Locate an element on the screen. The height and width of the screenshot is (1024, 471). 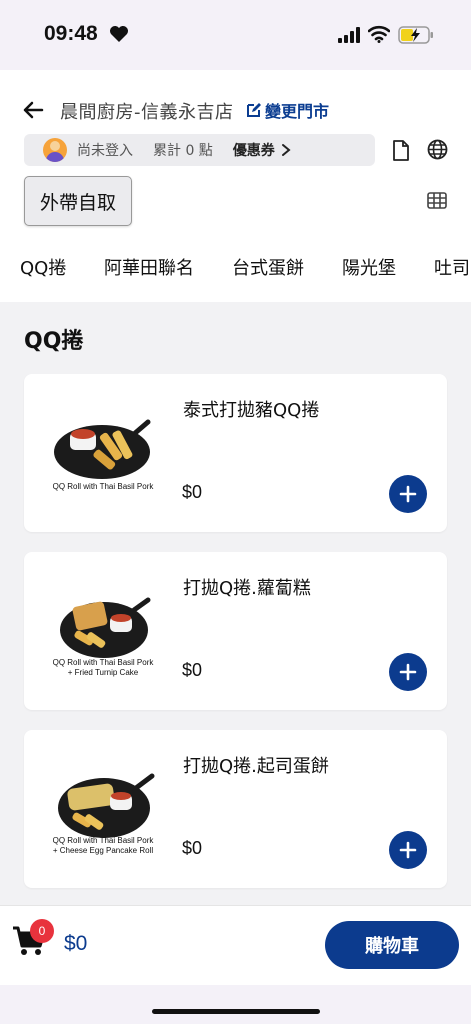
status-time: 09:48 is located at coordinates (71, 33).